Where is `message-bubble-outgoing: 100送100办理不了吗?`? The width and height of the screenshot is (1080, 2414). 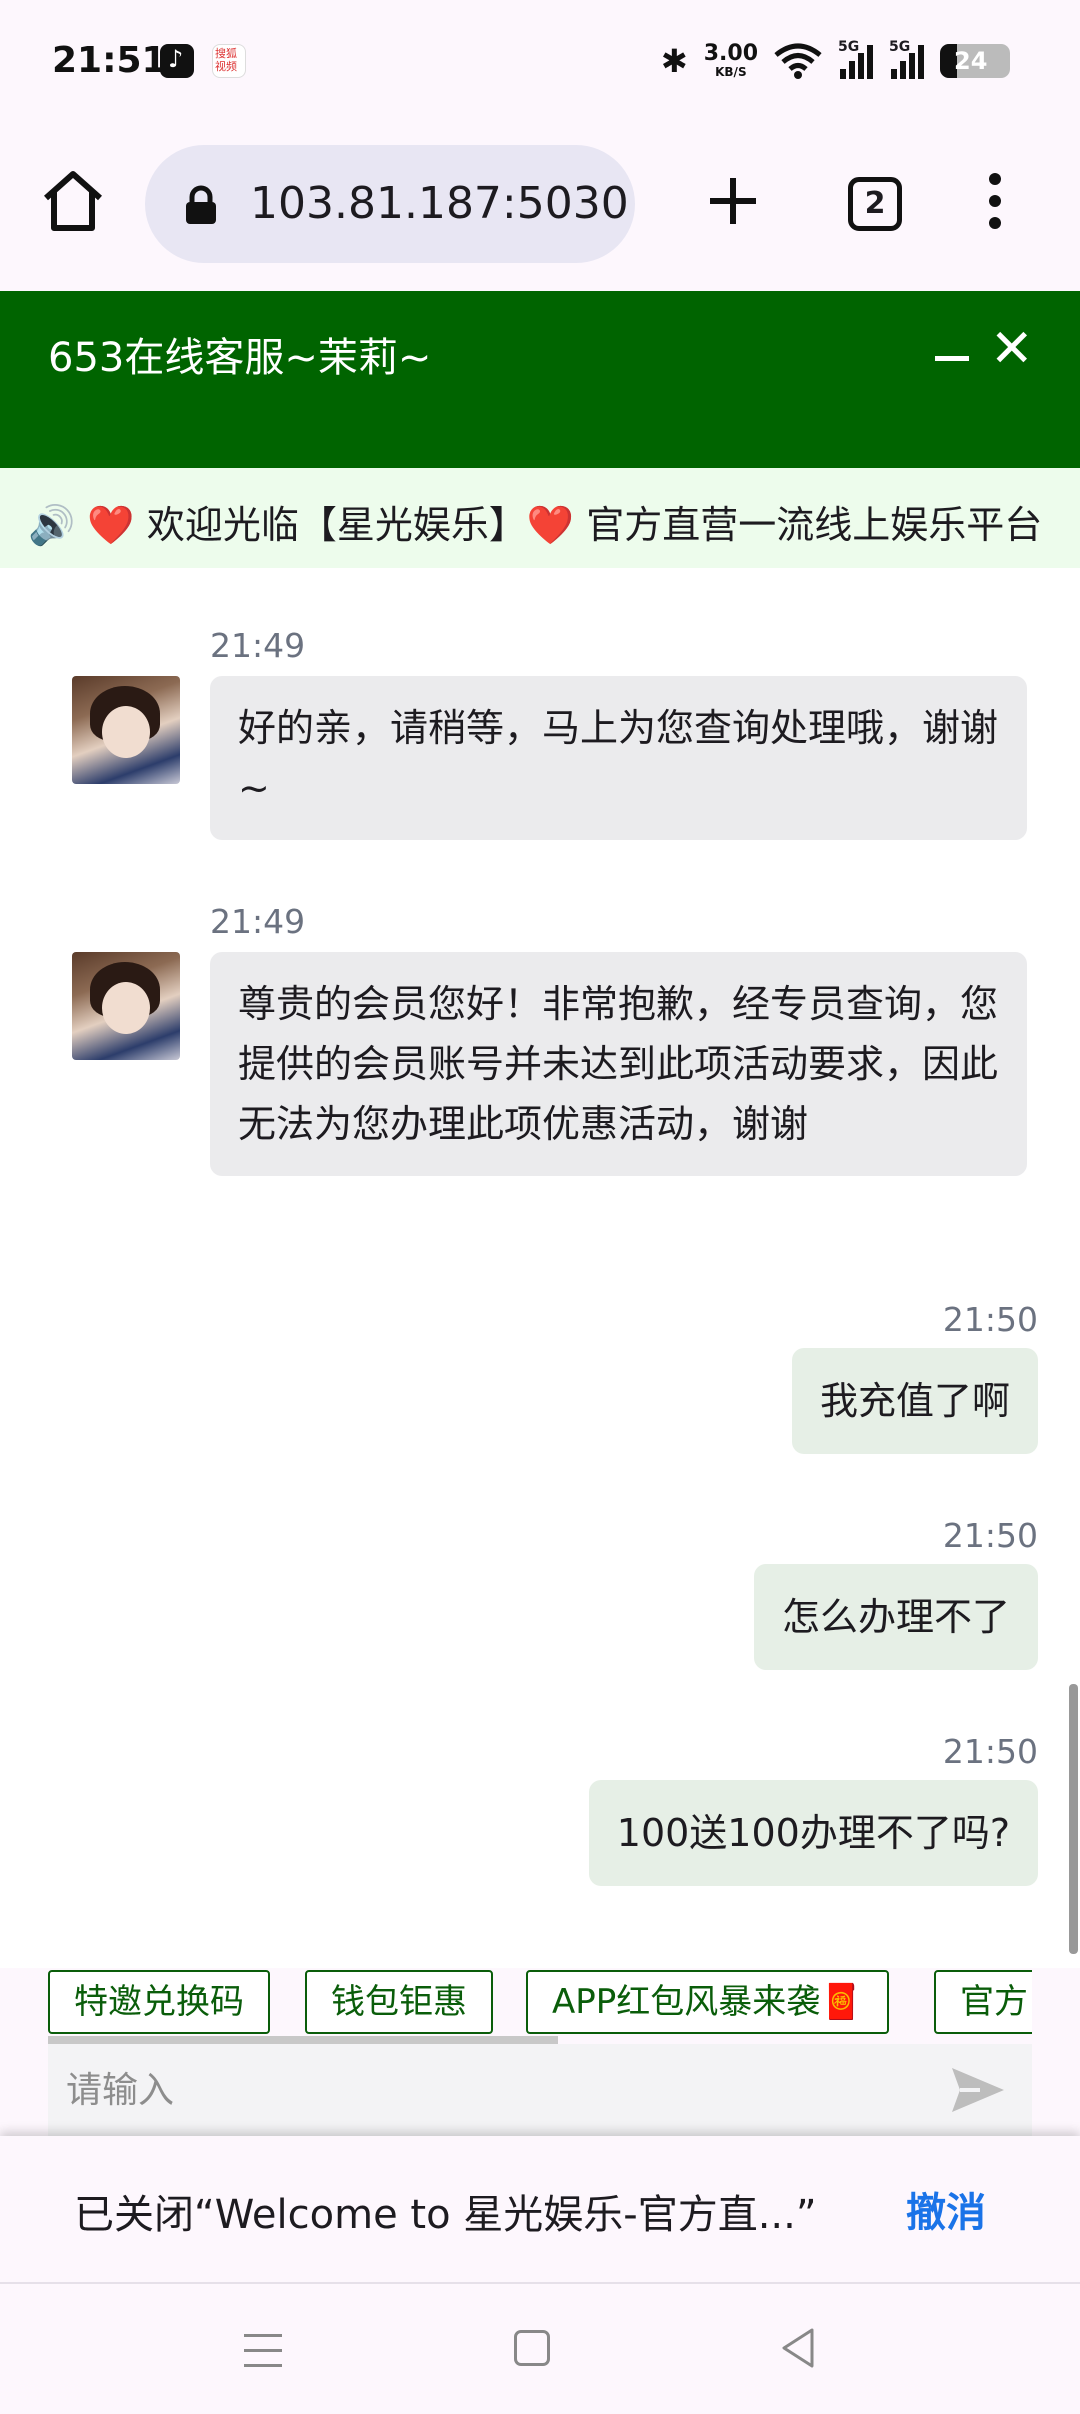
message-bubble-outgoing: 100送100办理不了吗? is located at coordinates (813, 1833).